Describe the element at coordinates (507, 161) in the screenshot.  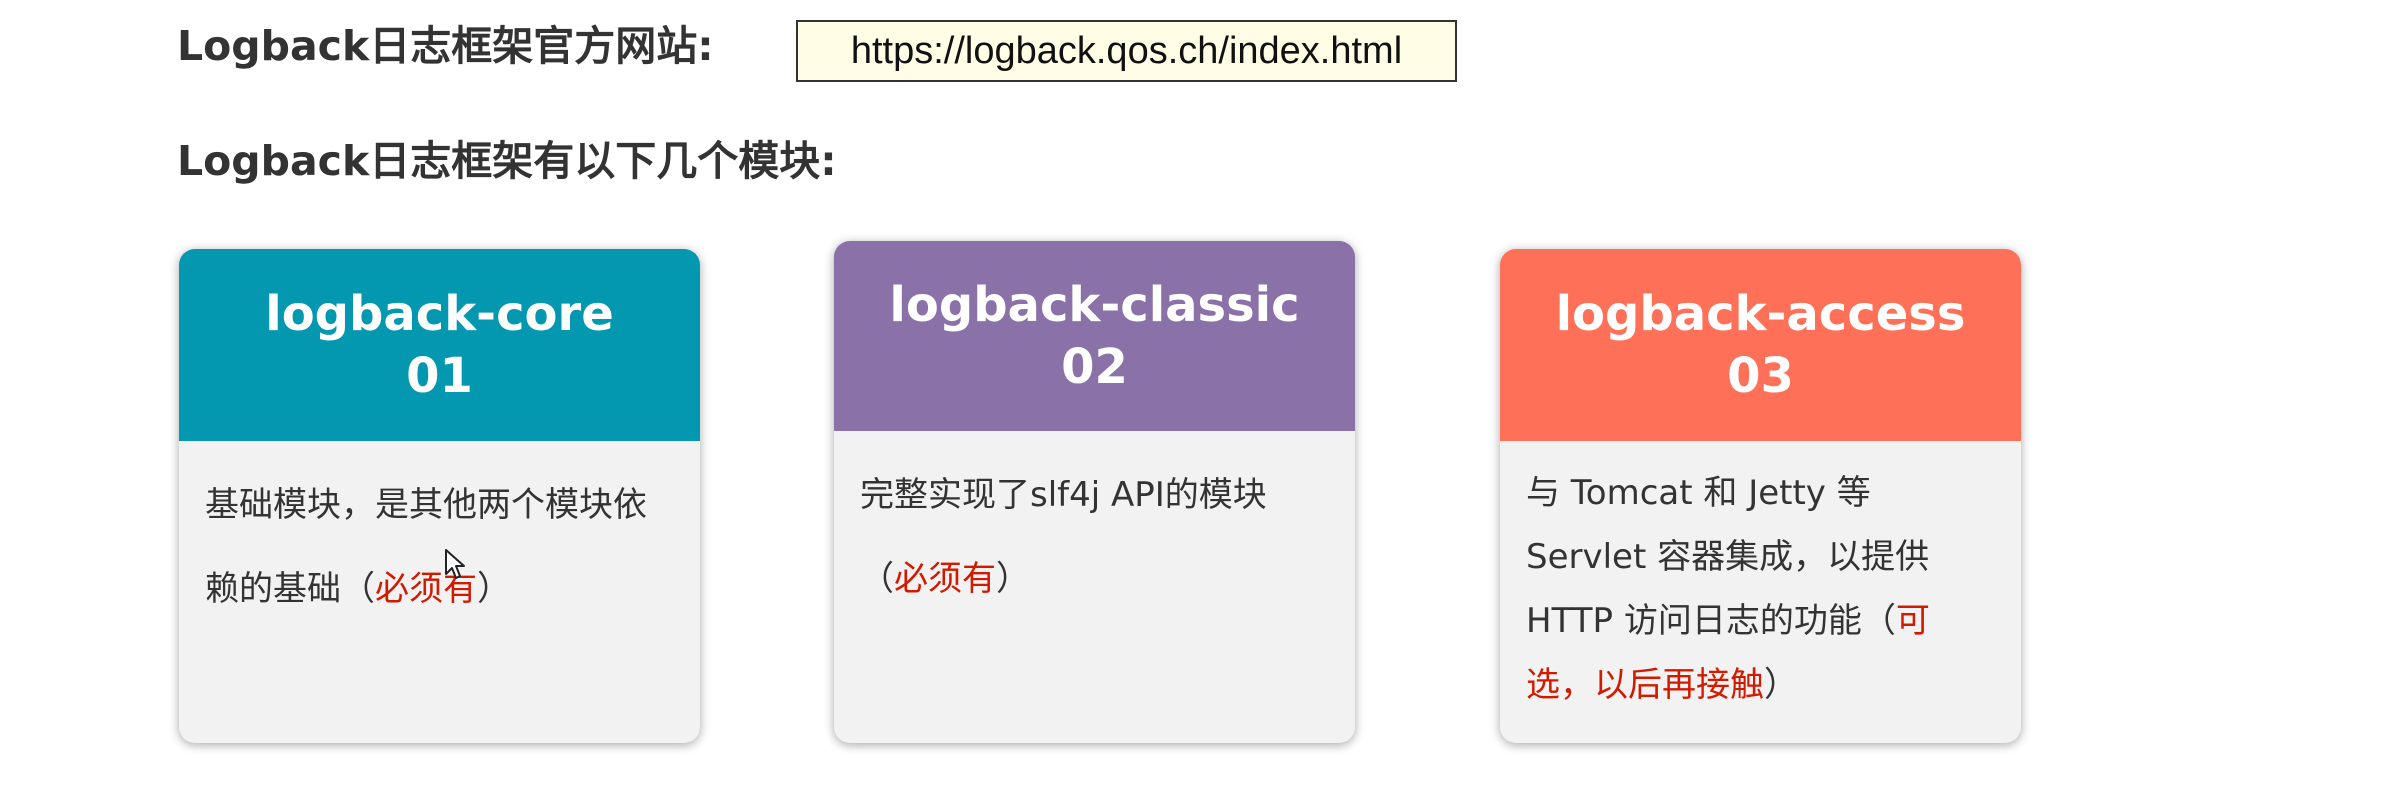
I see `modules-heading: Logback日志框架有以下几个模块:` at that location.